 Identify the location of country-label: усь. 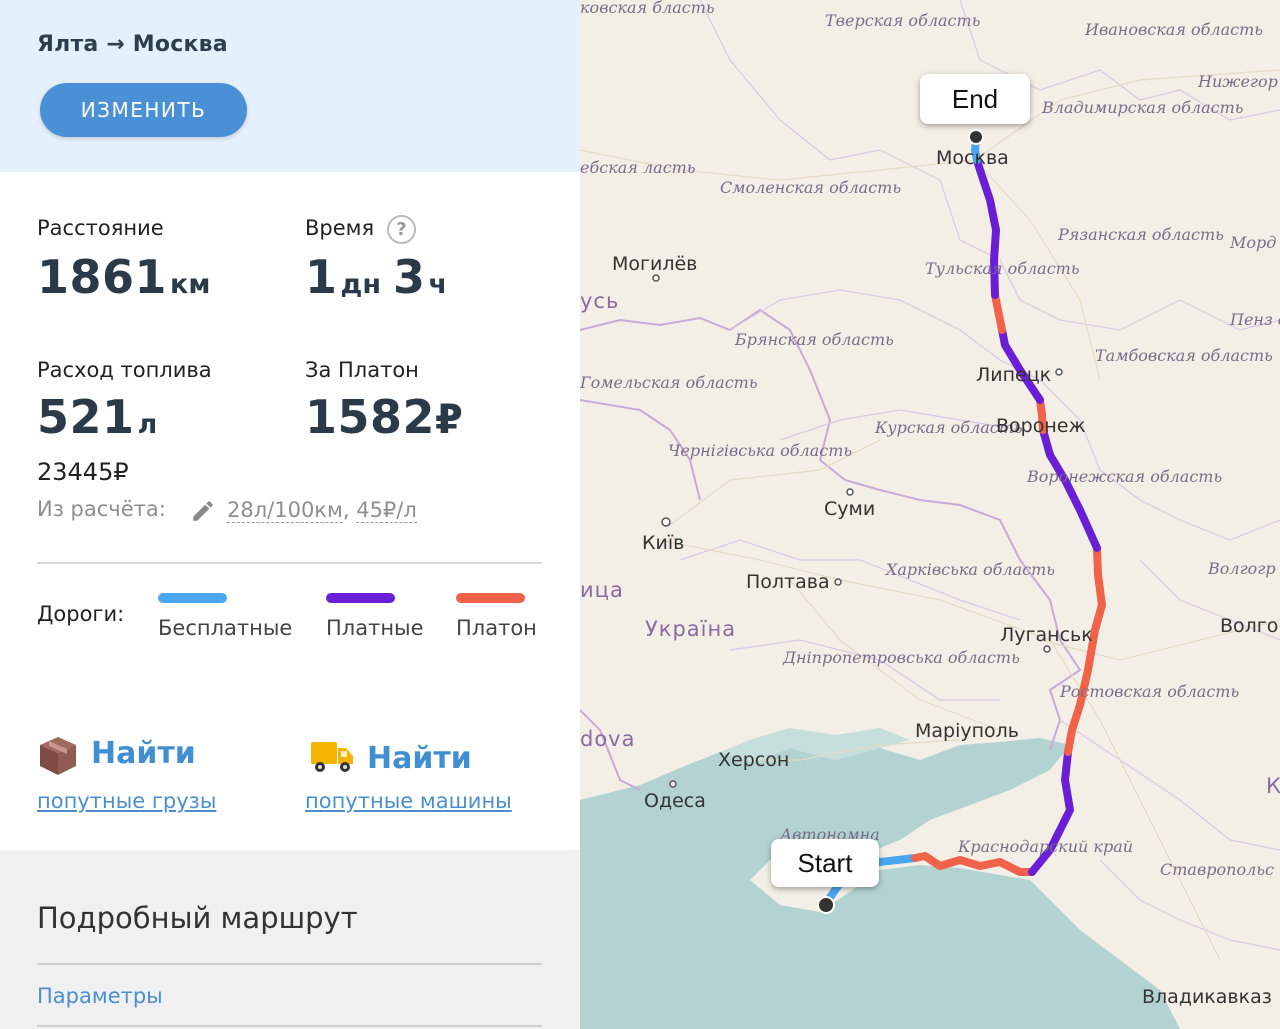
(599, 301).